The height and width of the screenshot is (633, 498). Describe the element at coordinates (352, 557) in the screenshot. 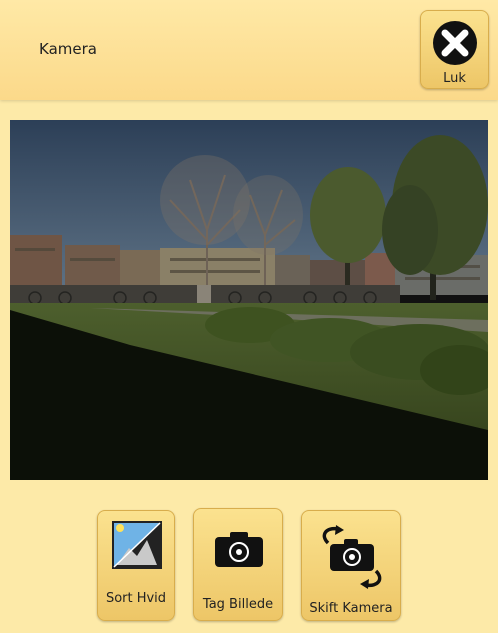

I see `switch-camera-icon` at that location.